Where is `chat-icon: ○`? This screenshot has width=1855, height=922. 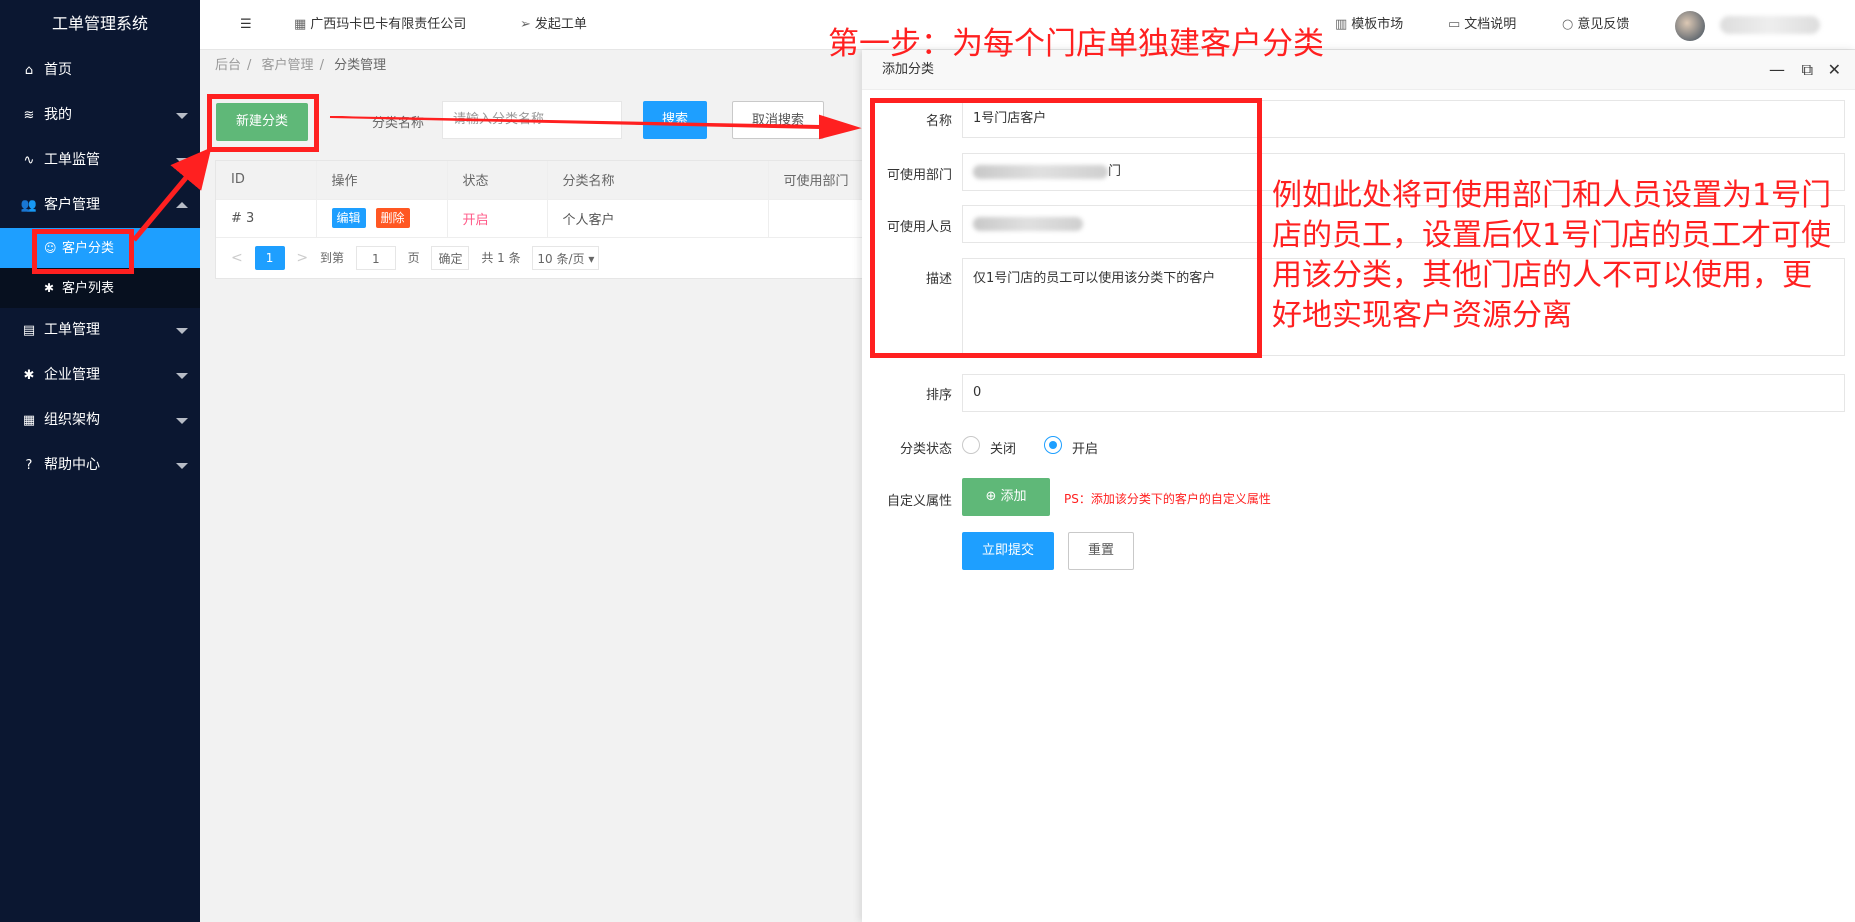 chat-icon: ○ is located at coordinates (1568, 24).